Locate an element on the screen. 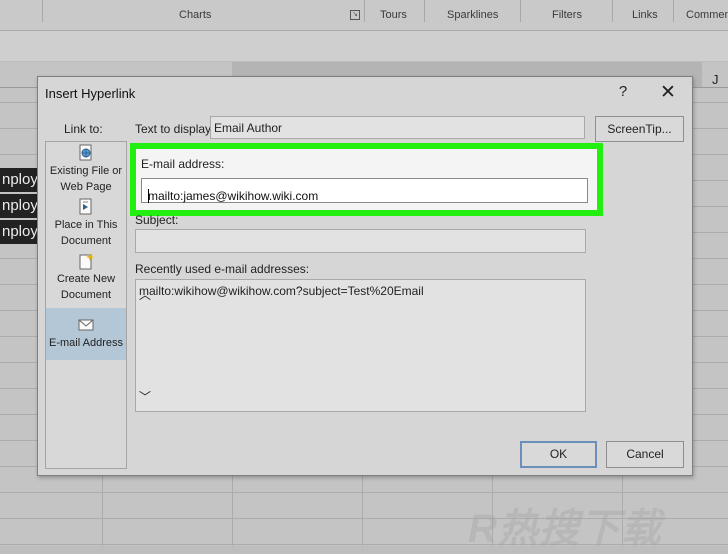  ok-button: OK is located at coordinates (558, 454).